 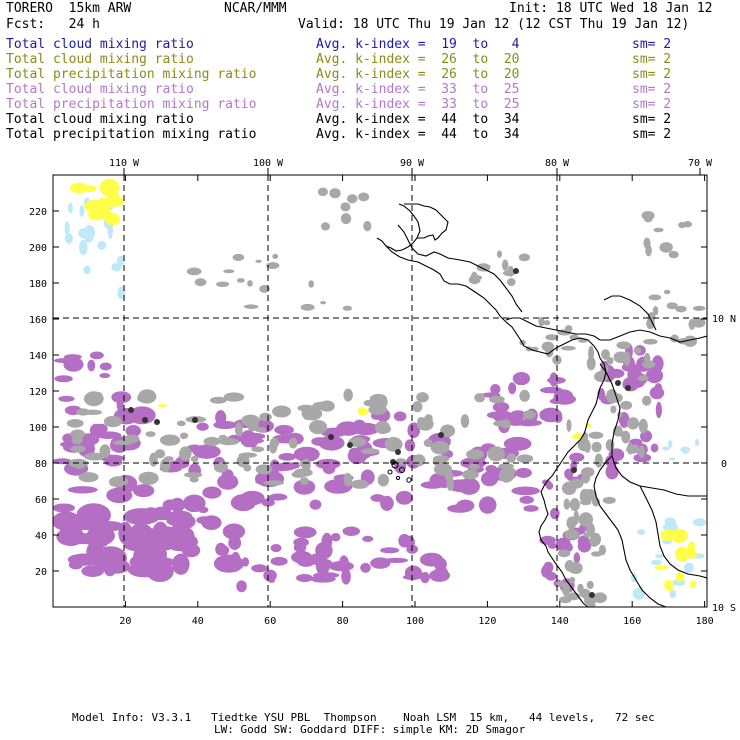 What do you see at coordinates (412, 163) in the screenshot?
I see `longitude-label: 90 W` at bounding box center [412, 163].